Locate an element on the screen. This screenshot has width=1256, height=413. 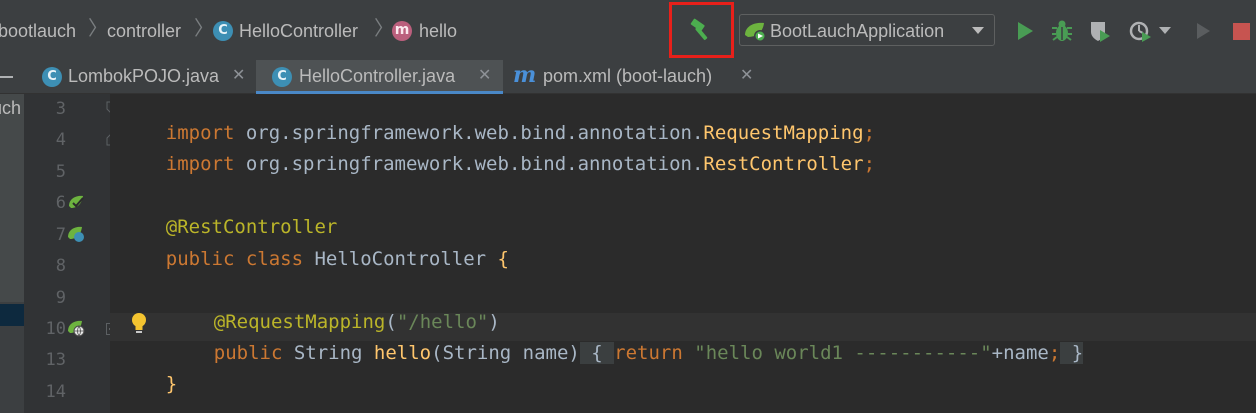
lightbulb-icon is located at coordinates (139, 323).